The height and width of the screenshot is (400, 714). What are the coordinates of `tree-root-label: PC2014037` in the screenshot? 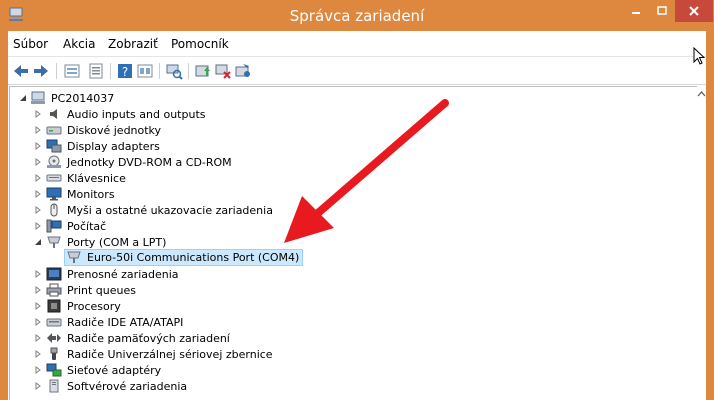 It's located at (83, 98).